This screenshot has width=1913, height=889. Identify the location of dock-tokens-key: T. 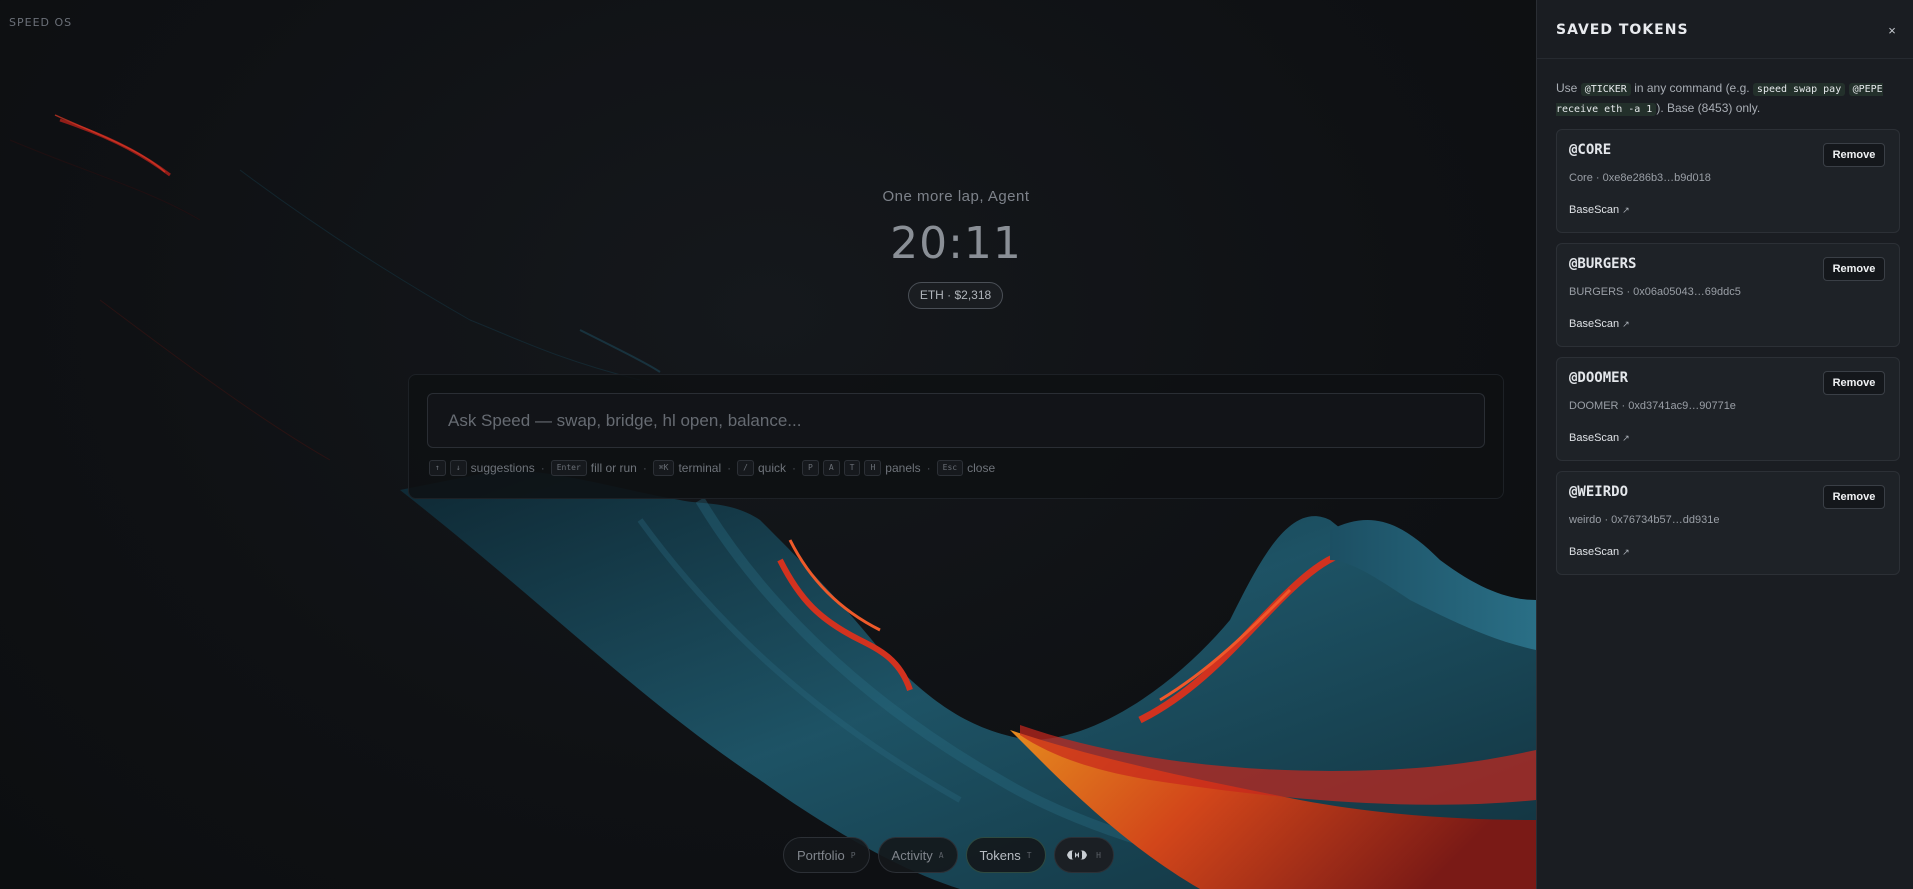
(1029, 855).